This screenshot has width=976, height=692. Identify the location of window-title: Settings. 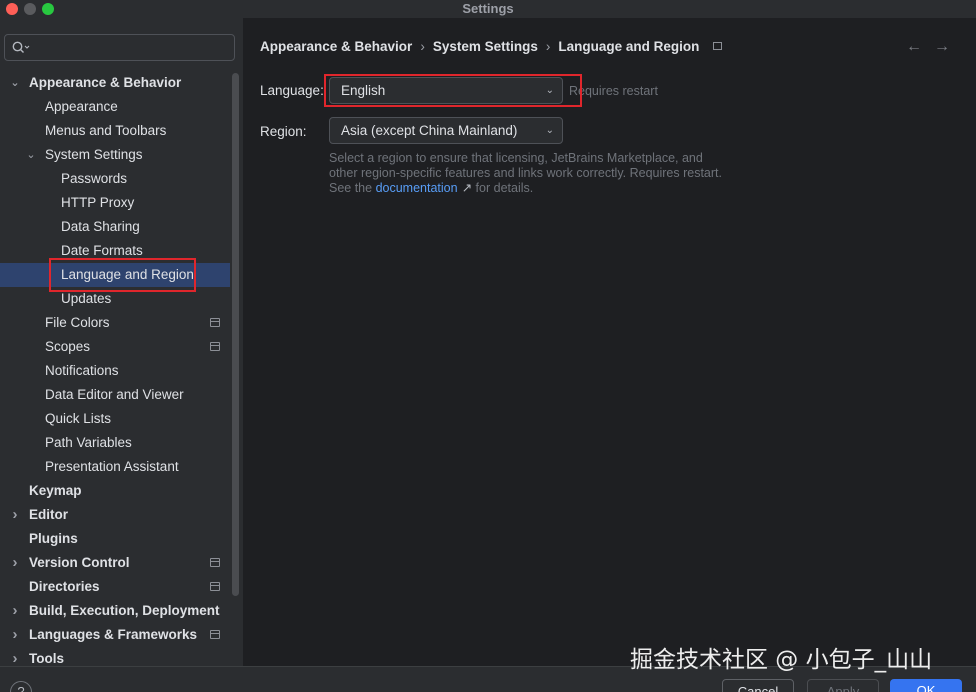
(488, 8).